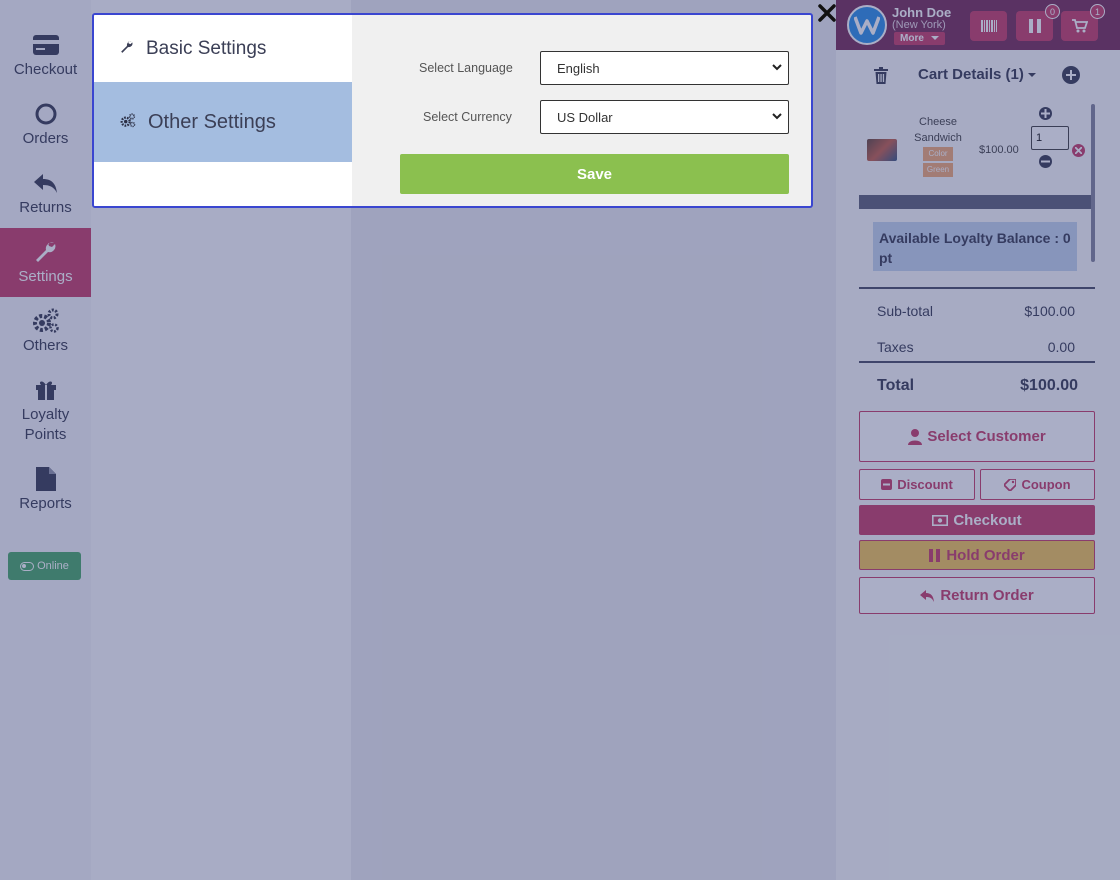  Describe the element at coordinates (128, 122) in the screenshot. I see `cogs-icon` at that location.